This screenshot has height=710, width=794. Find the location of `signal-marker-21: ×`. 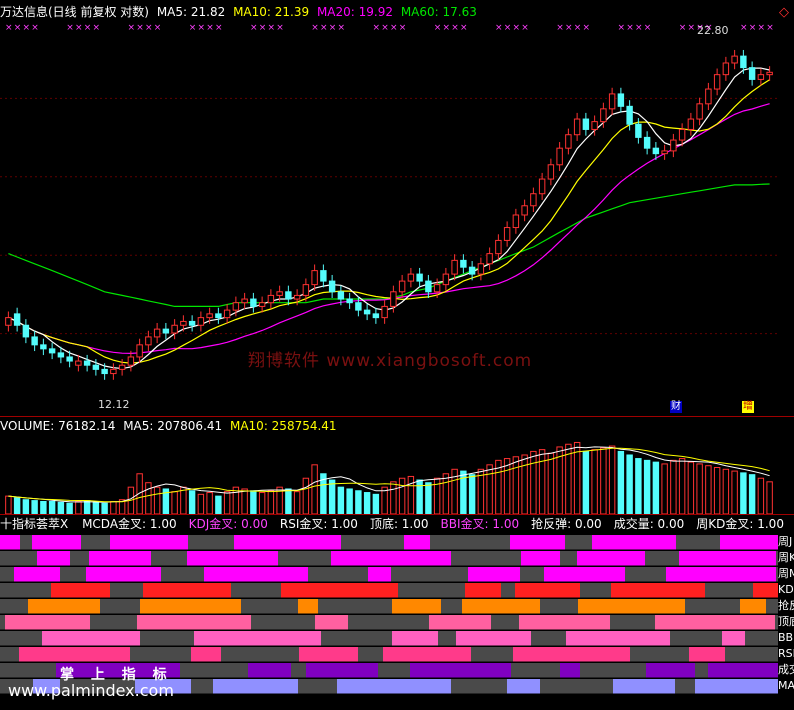

signal-marker-21: × is located at coordinates (193, 28).